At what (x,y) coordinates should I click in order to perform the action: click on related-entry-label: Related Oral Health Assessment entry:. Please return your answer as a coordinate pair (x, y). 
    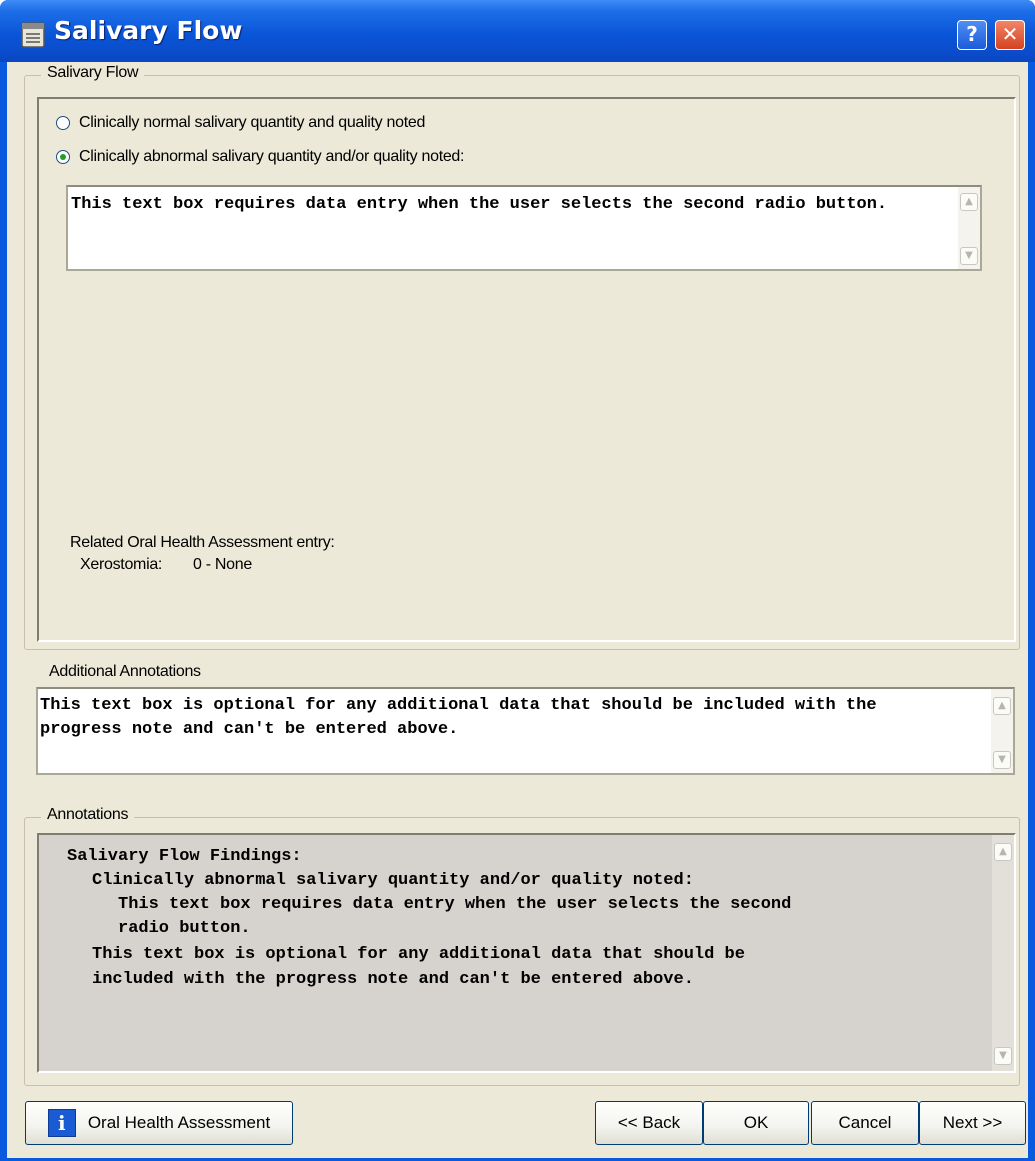
    Looking at the image, I should click on (202, 542).